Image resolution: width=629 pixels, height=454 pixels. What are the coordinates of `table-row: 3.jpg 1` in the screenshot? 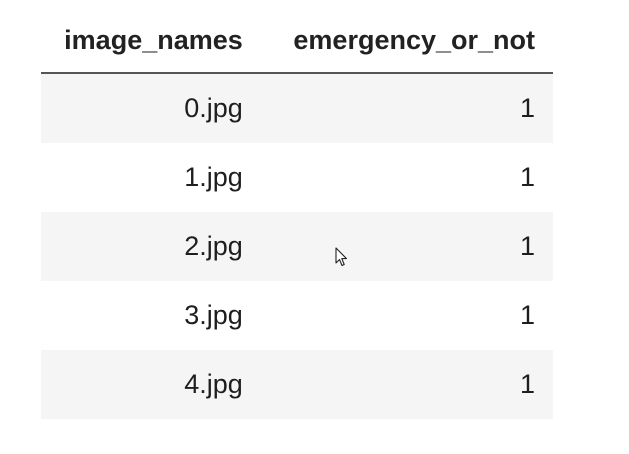 It's located at (297, 315).